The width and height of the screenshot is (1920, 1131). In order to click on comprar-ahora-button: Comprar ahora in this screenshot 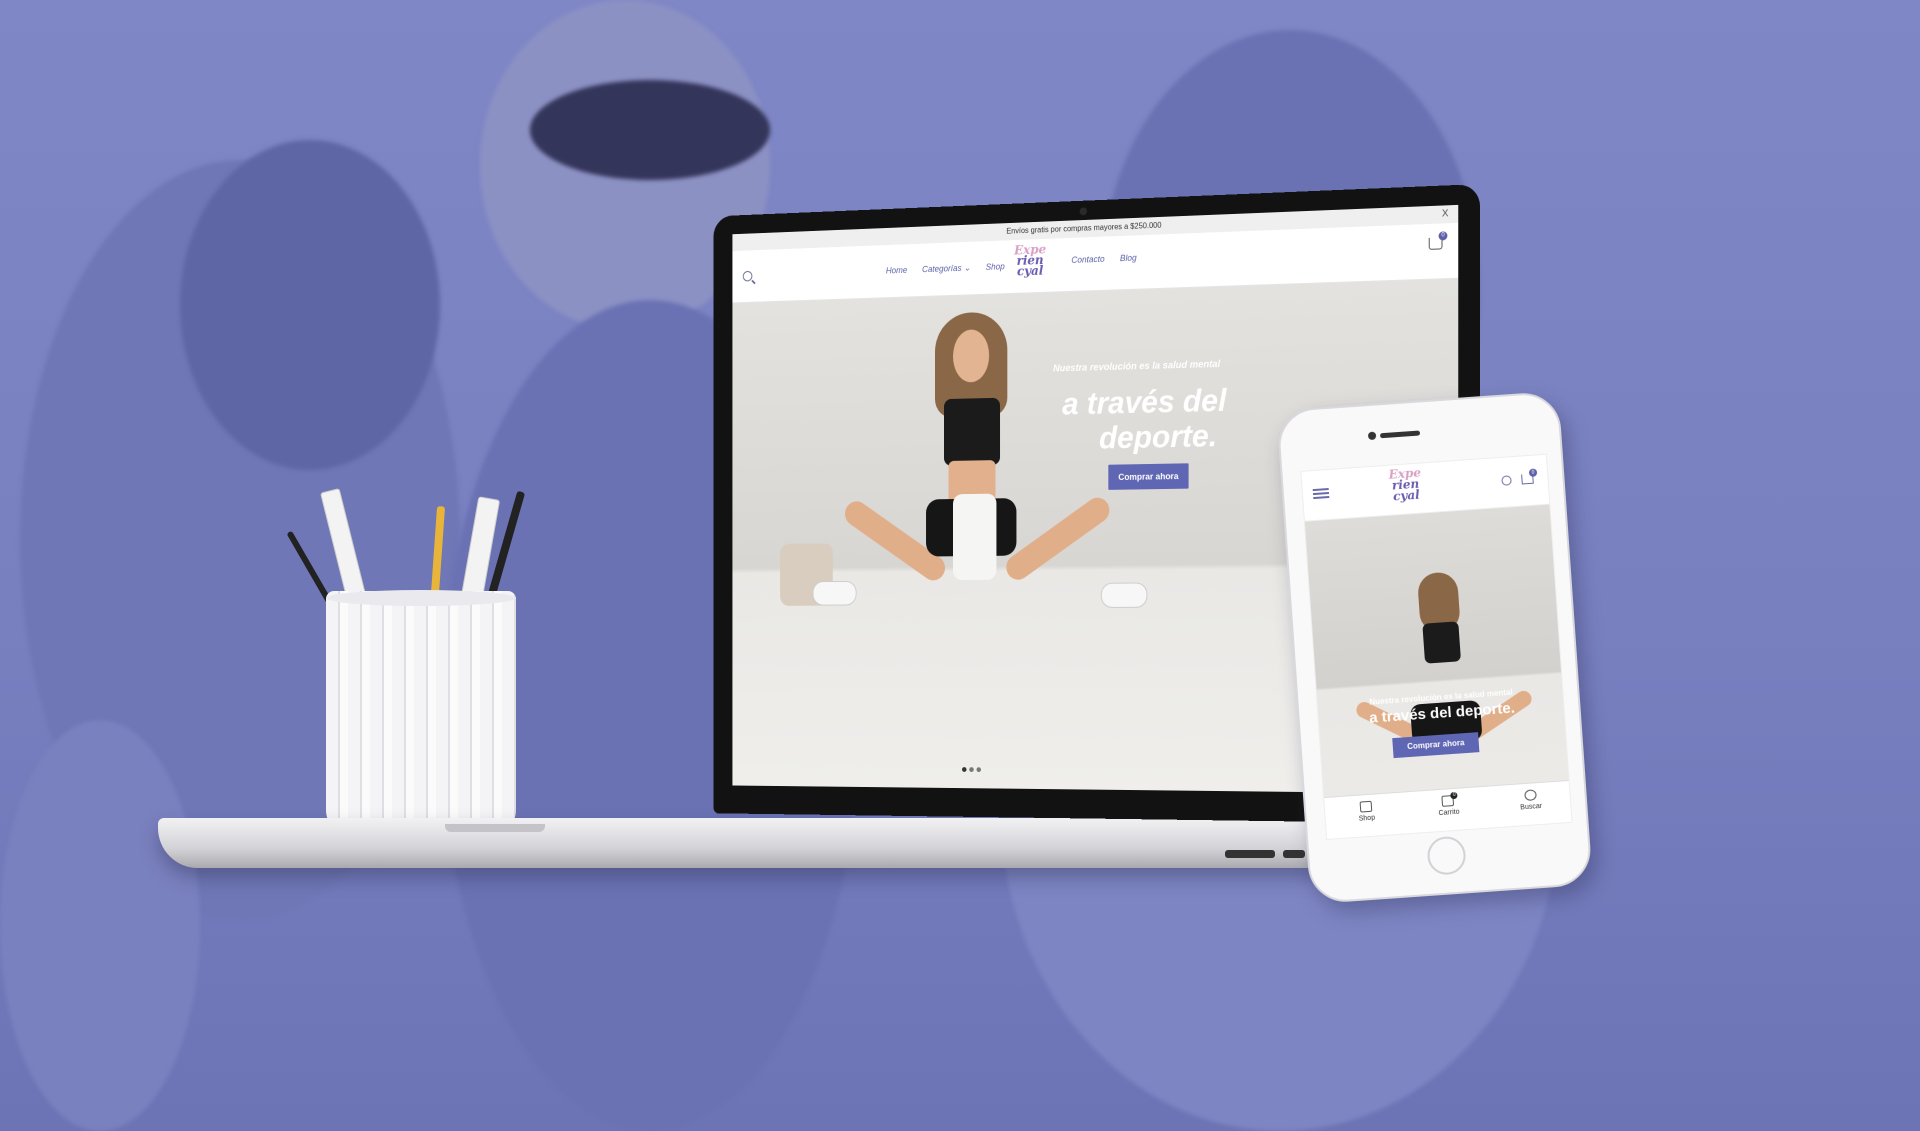, I will do `click(1148, 476)`.